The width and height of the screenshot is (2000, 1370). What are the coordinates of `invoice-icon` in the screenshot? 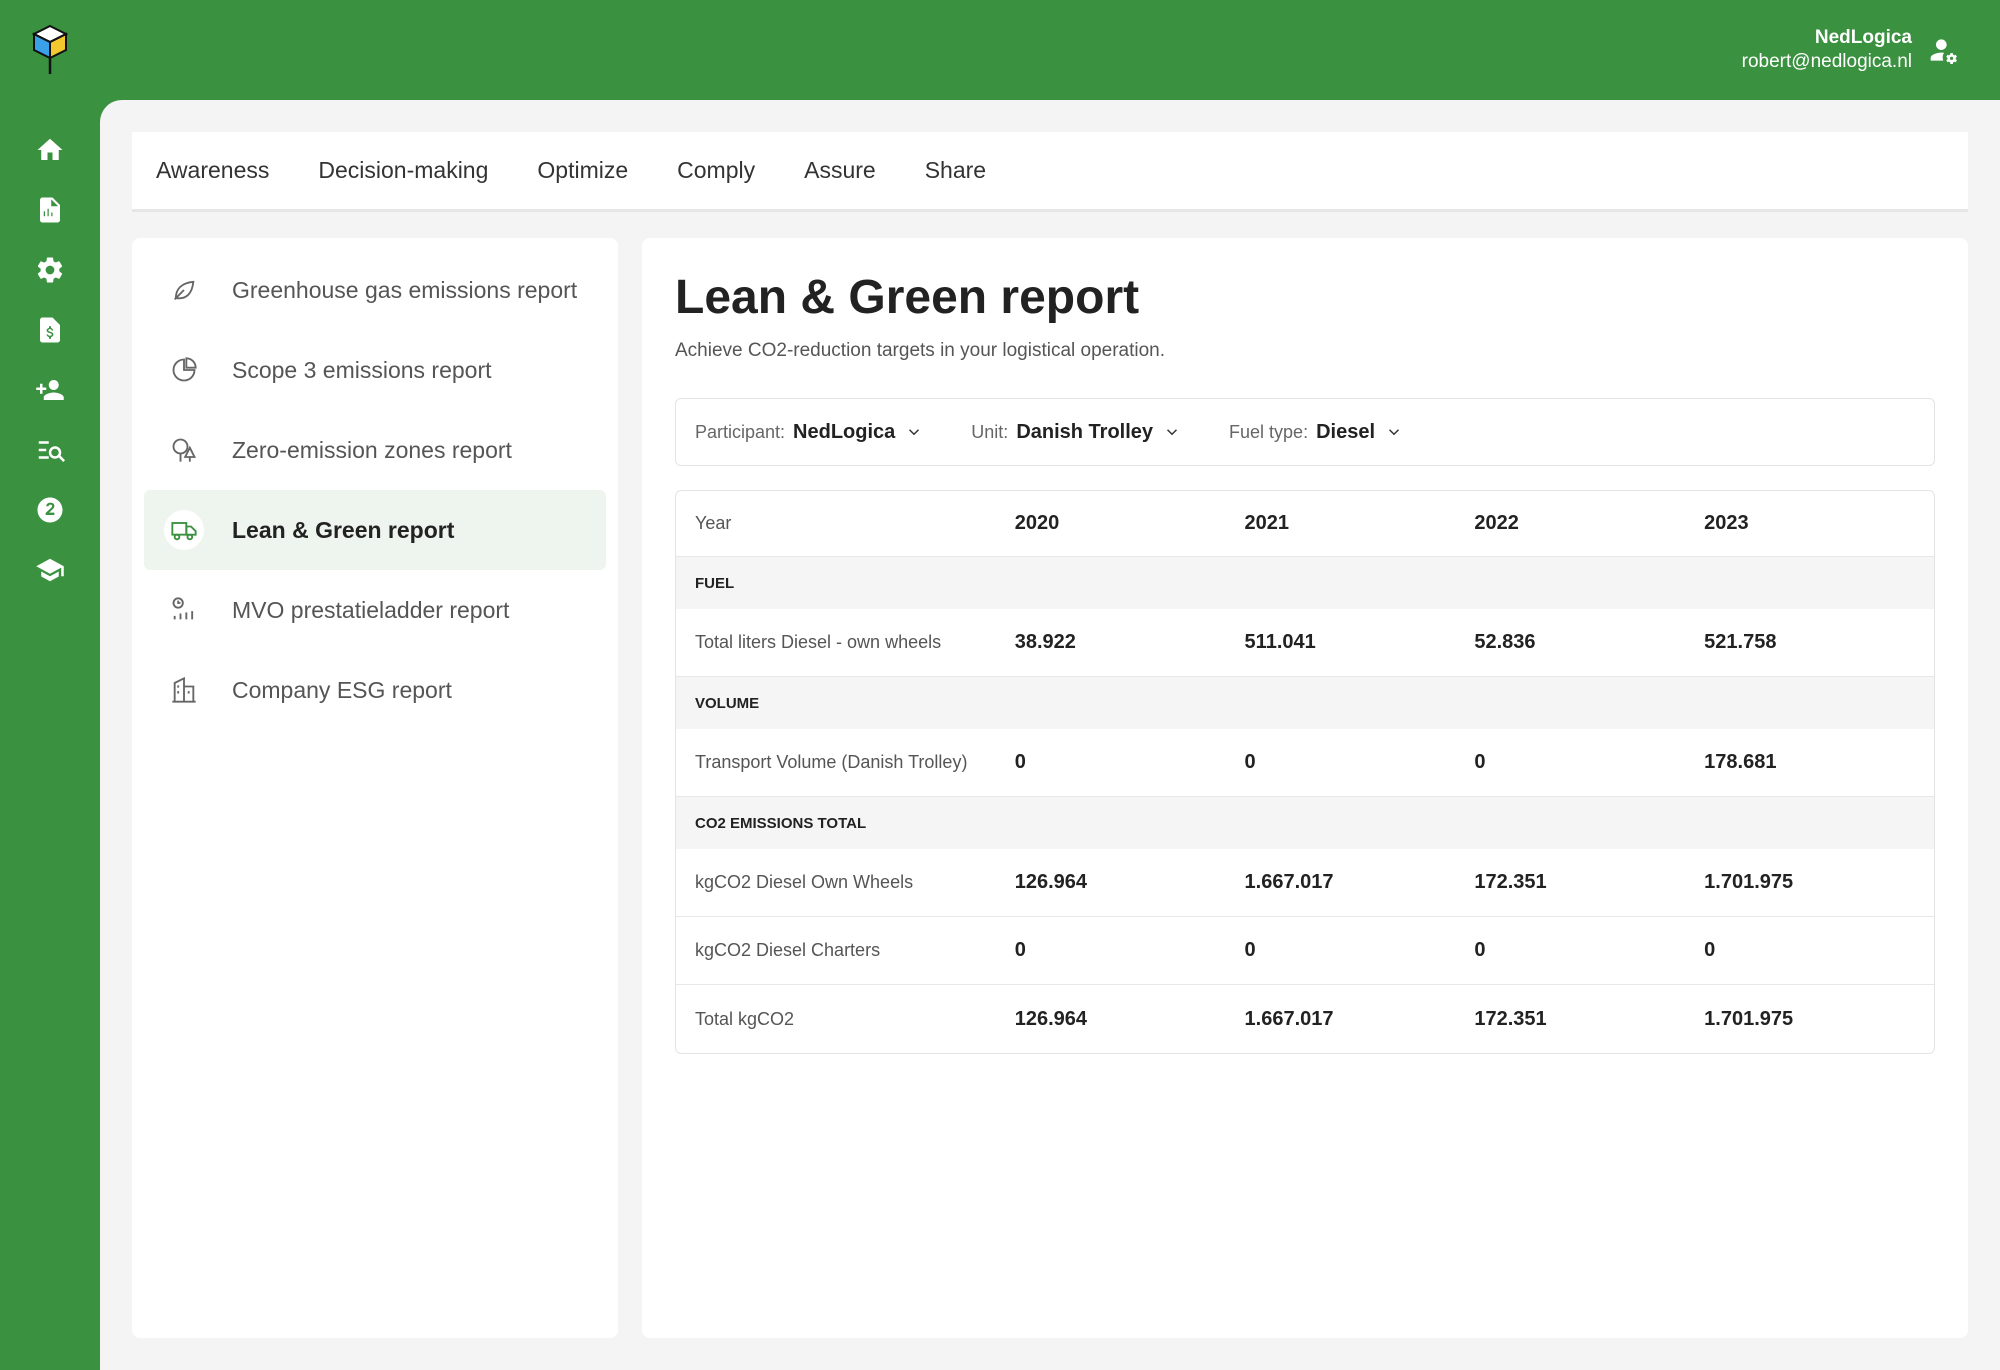 It's located at (50, 330).